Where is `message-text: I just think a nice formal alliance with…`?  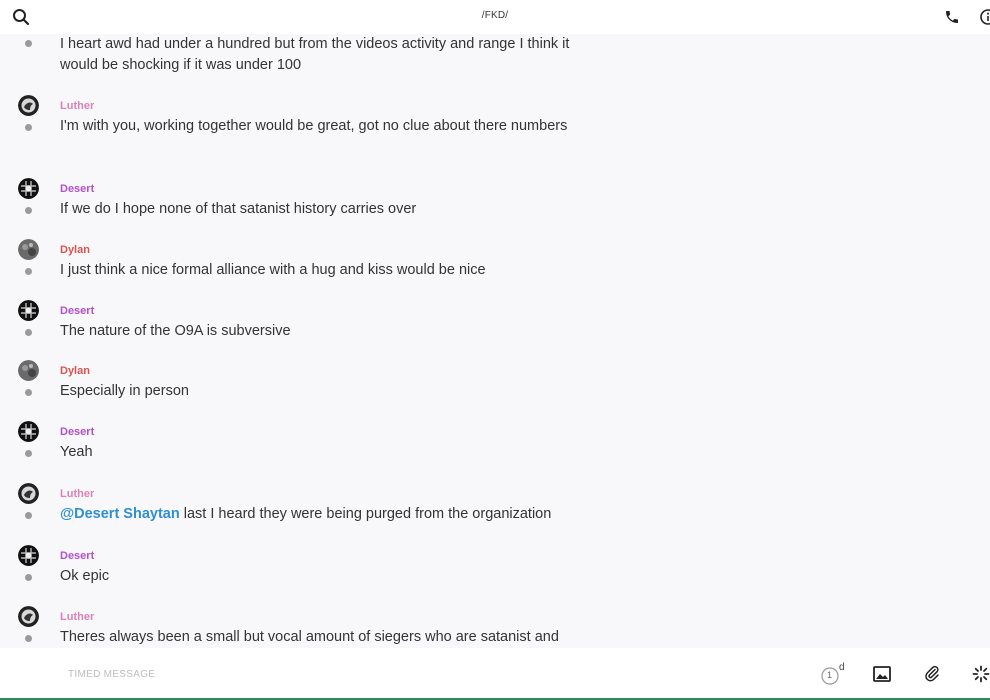 message-text: I just think a nice formal alliance with… is located at coordinates (273, 270).